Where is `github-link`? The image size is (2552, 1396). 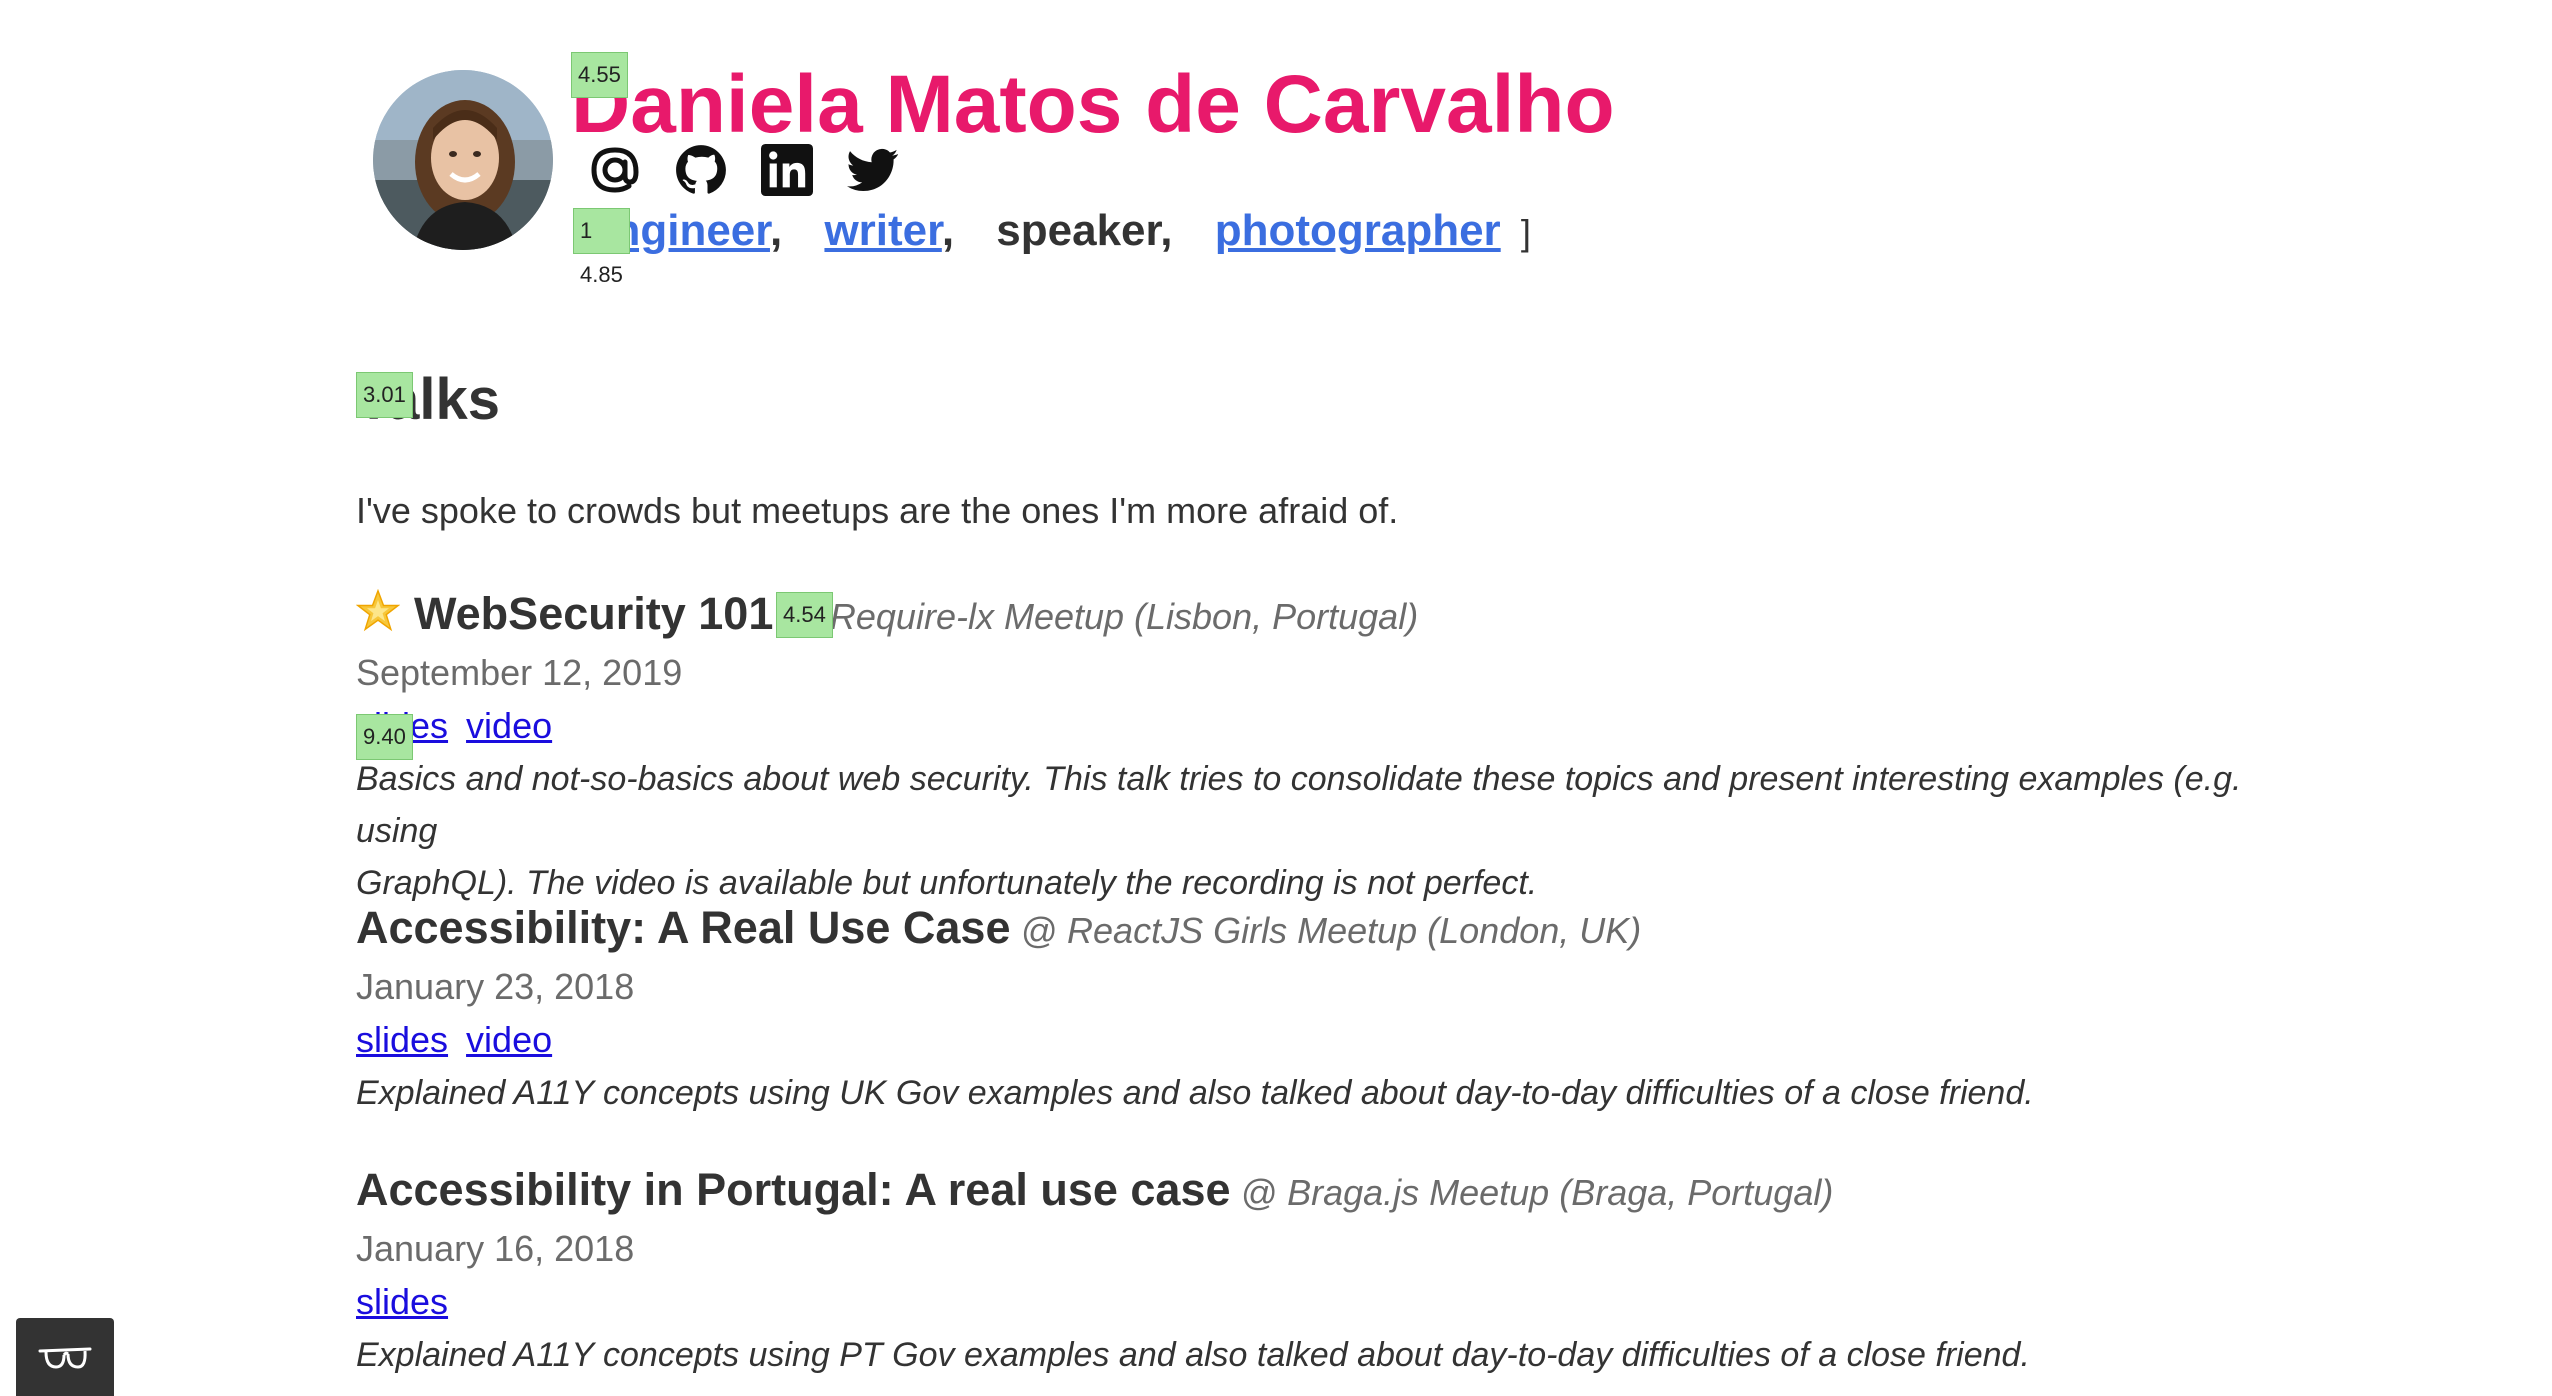
github-link is located at coordinates (701, 170).